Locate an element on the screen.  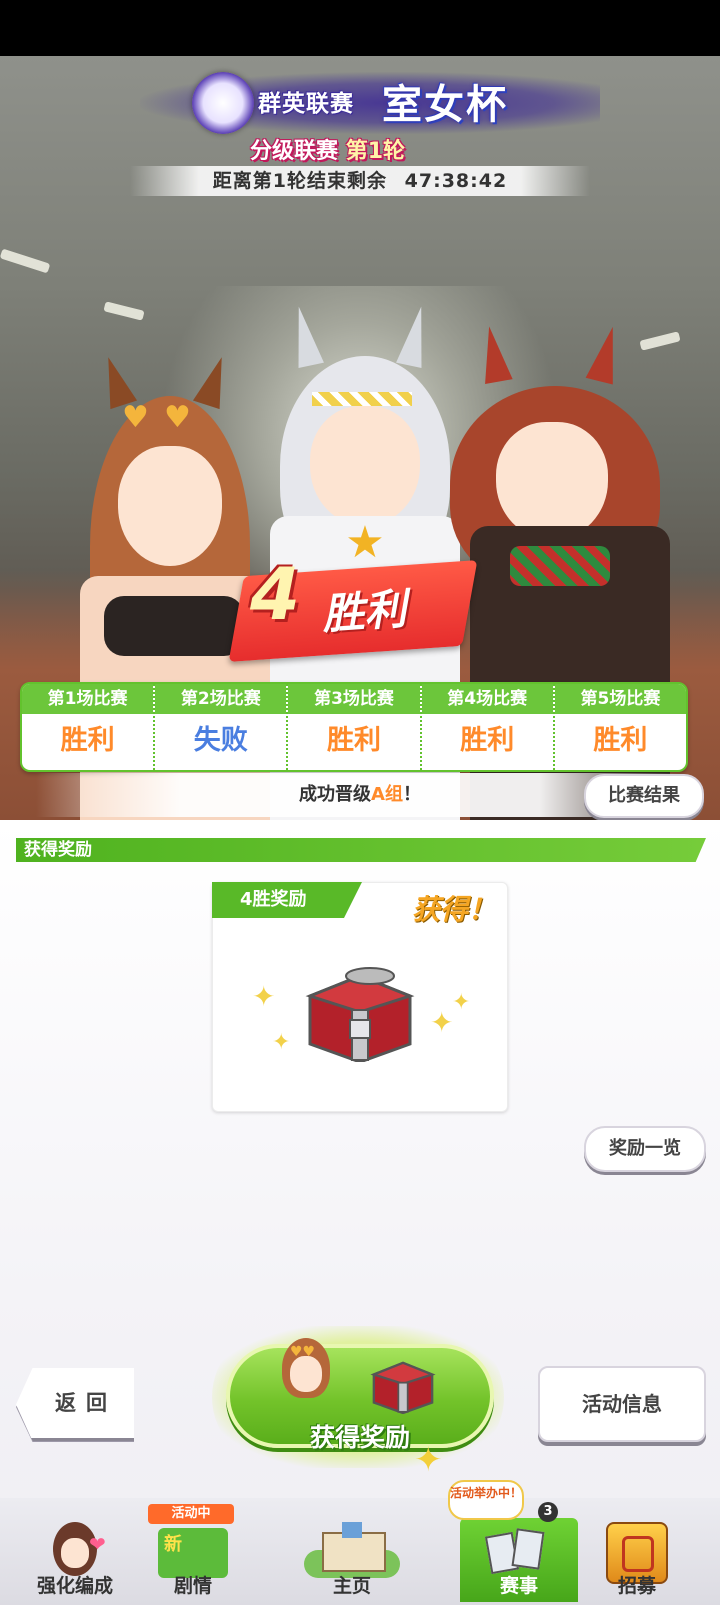
countdown-label: 距离第1轮结束剩余 is located at coordinates (300, 181).